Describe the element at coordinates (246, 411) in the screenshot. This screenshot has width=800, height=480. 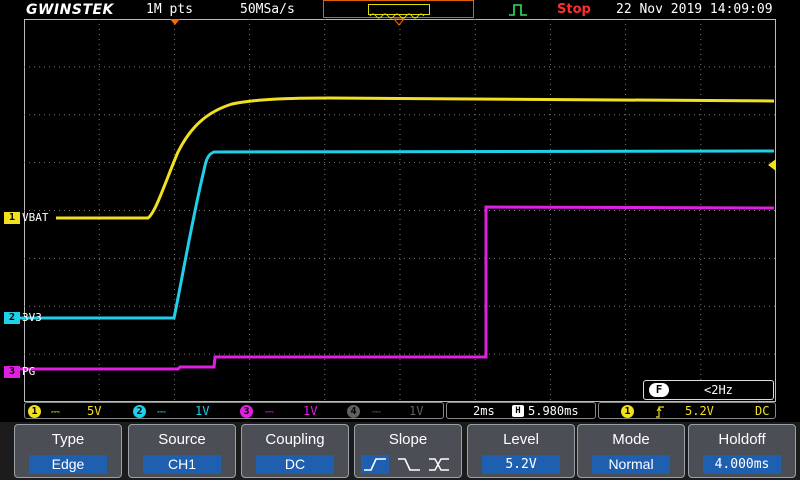
I see `ch3-number-badge: 3` at that location.